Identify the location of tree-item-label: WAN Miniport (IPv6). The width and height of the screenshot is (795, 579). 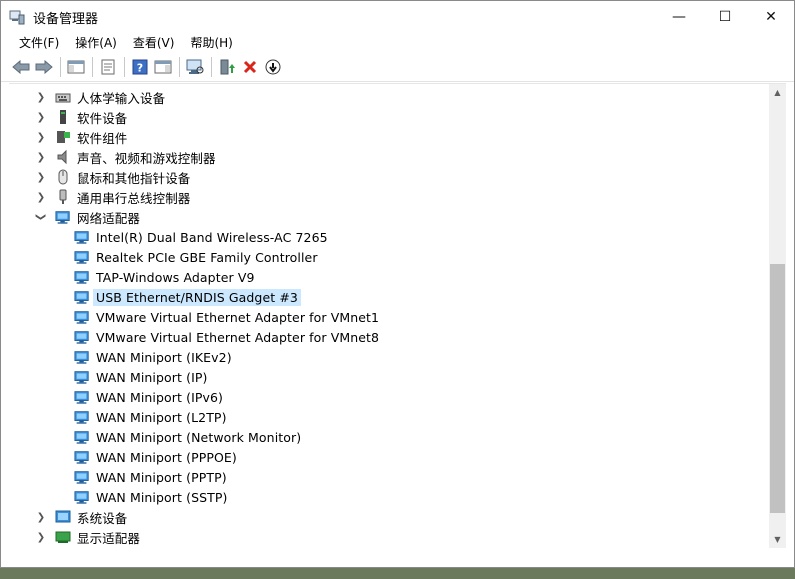
(160, 397).